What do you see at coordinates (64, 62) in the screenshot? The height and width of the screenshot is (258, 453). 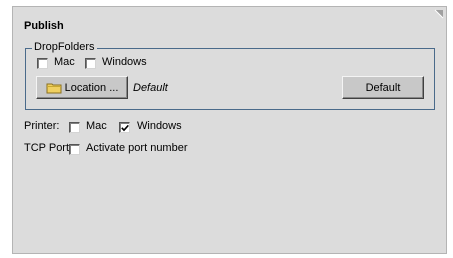 I see `dropfolders-mac-label: Mac` at bounding box center [64, 62].